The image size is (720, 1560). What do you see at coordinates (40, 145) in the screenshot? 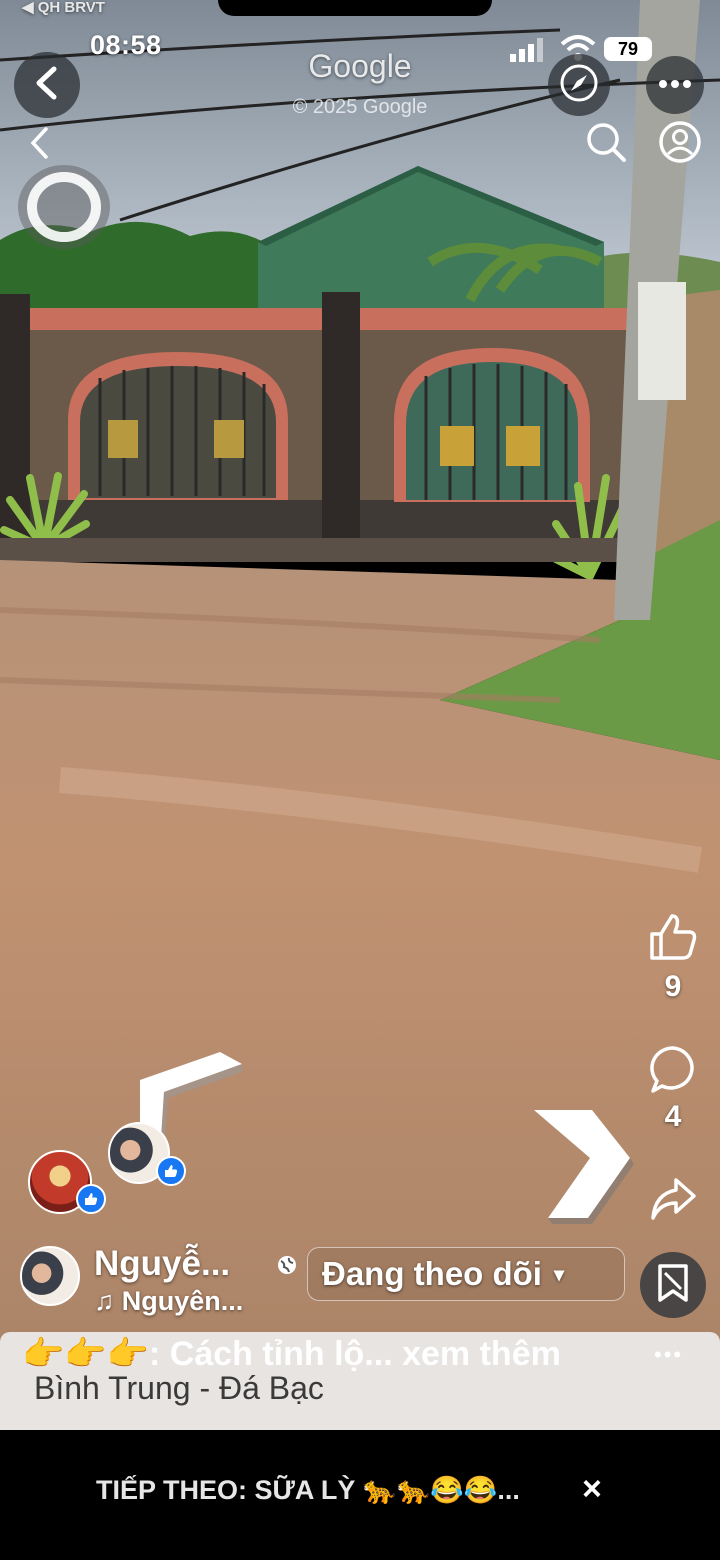
I see `chevron-left-icon` at bounding box center [40, 145].